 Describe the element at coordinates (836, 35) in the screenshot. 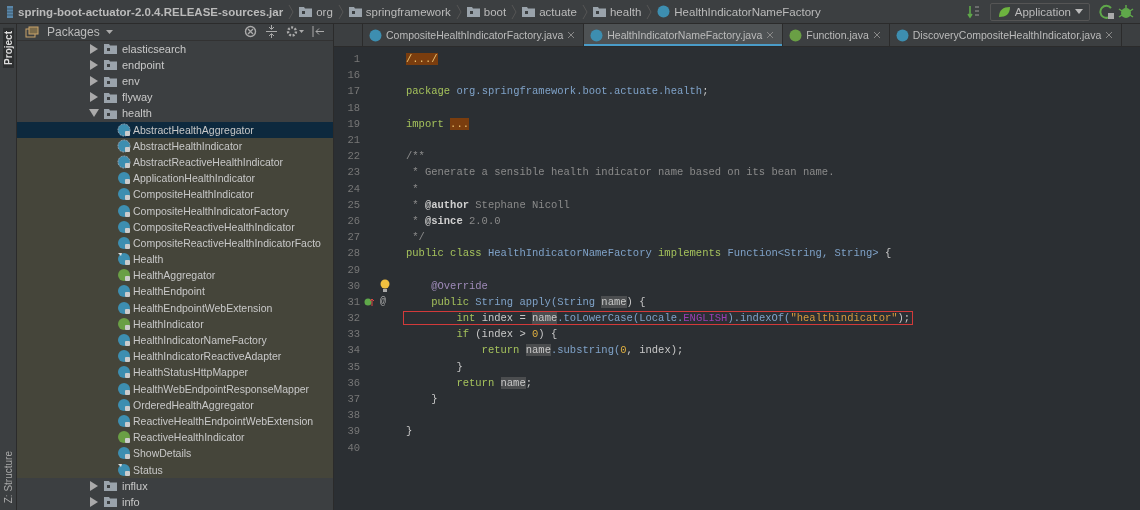

I see `editor-tab: Function.java` at that location.